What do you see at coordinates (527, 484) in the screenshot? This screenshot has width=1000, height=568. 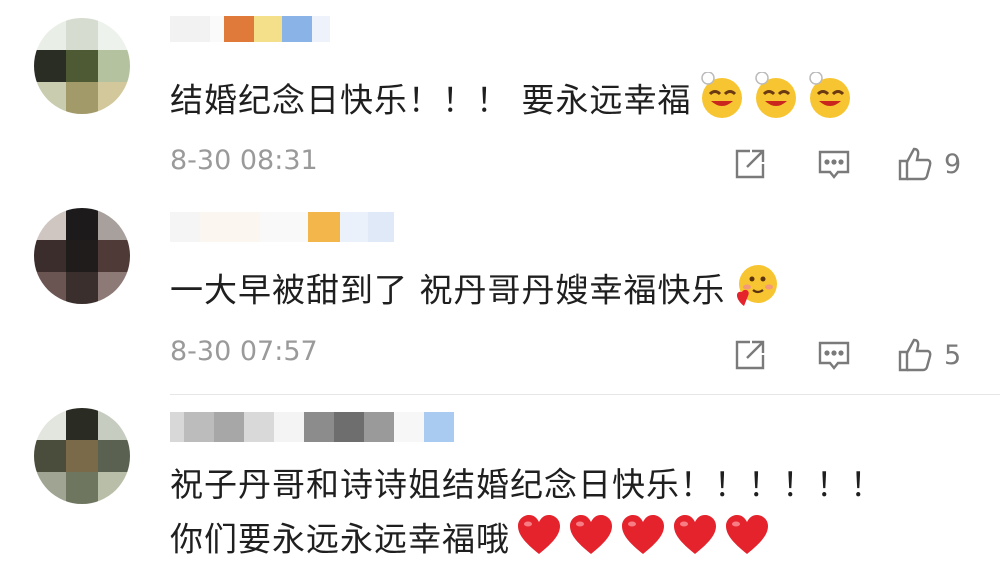 I see `comment-text-line1: 祝子丹哥和诗诗姐结婚纪念日快乐！！！！！！` at bounding box center [527, 484].